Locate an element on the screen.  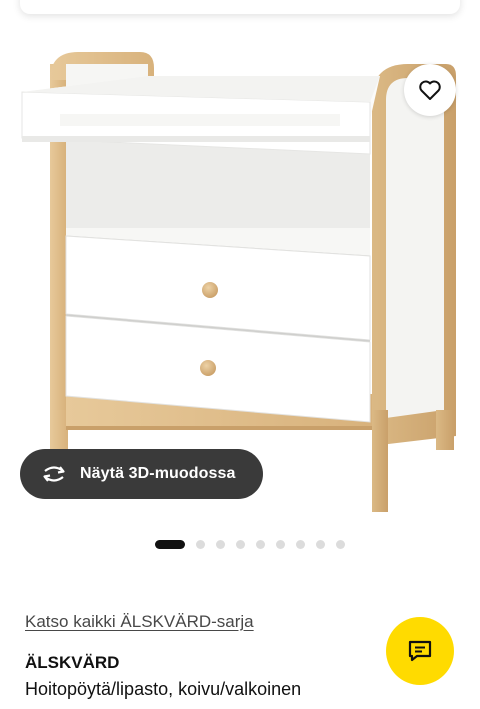
favourite-button is located at coordinates (430, 90).